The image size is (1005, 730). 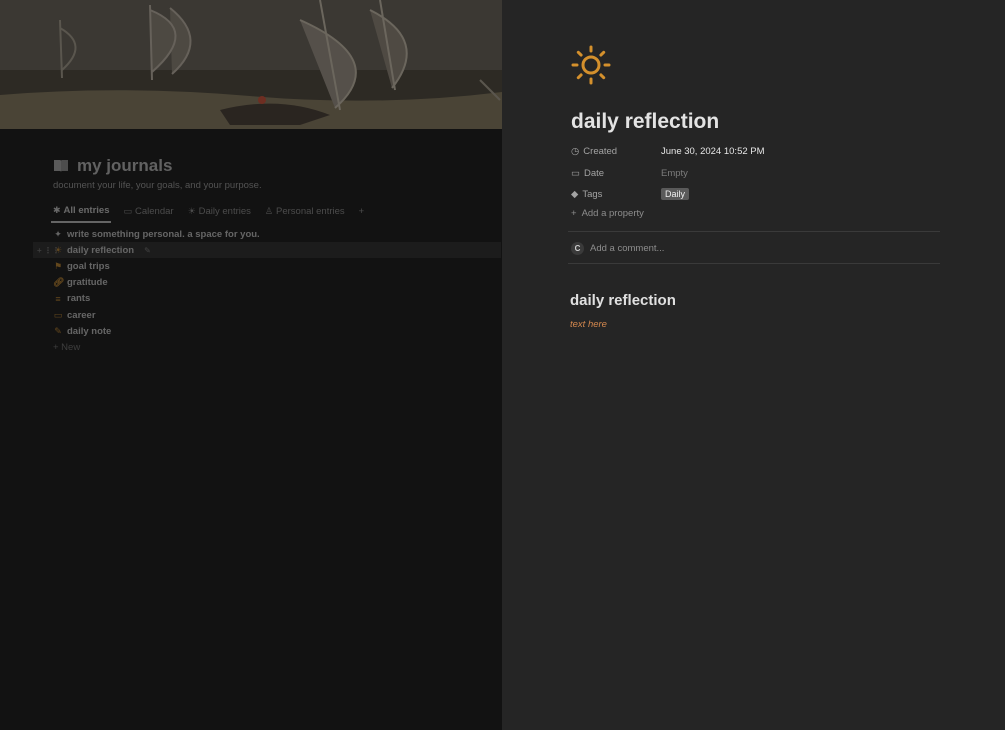 What do you see at coordinates (58, 298) in the screenshot?
I see `lines-icon: ≡` at bounding box center [58, 298].